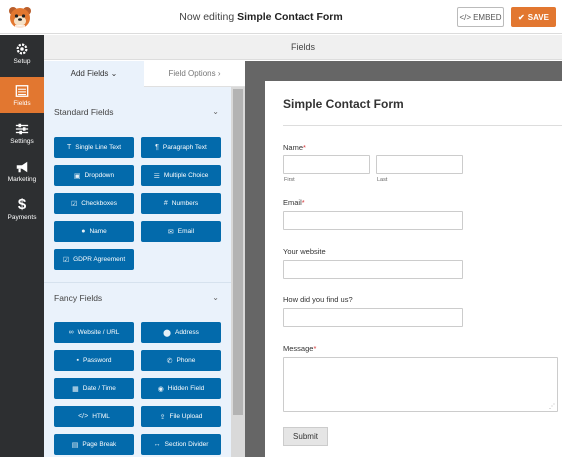 The width and height of the screenshot is (562, 457). What do you see at coordinates (69, 147) in the screenshot?
I see `text-cursor-icon: T` at bounding box center [69, 147].